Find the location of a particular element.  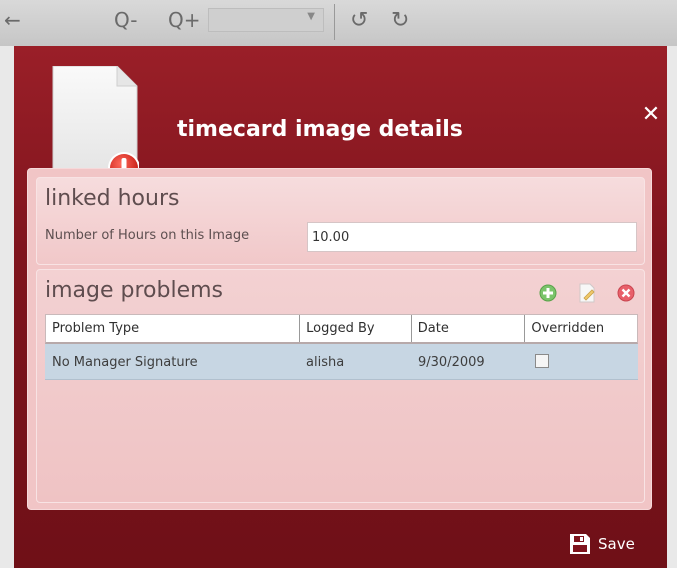

viewer-toolbar: ← Q- Q+ ▼ ↺ ↻ is located at coordinates (338, 23).